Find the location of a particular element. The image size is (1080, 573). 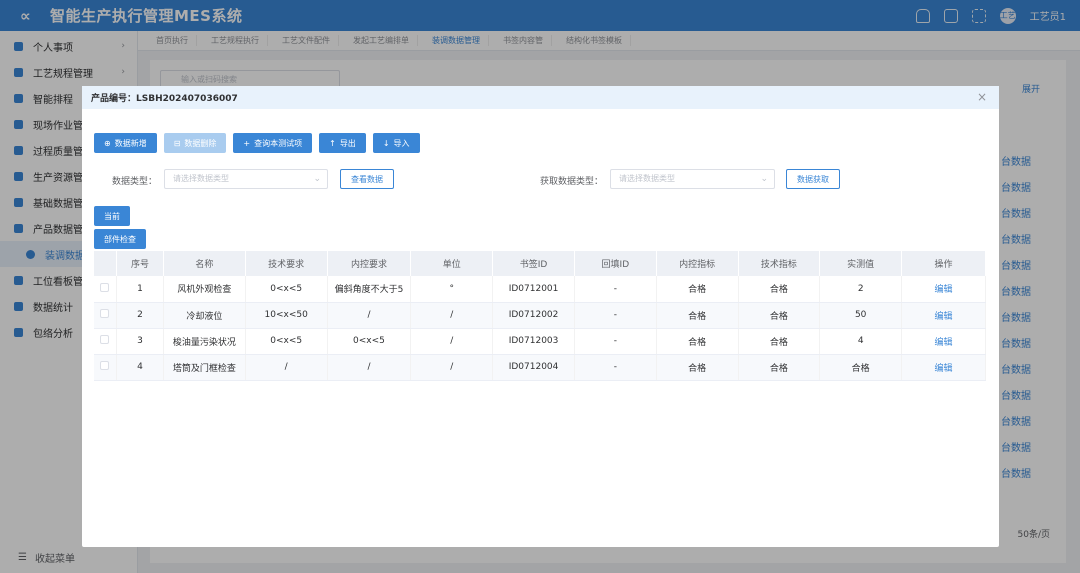

data-type-select: 请选择数据类型 ⌄ is located at coordinates (246, 179).